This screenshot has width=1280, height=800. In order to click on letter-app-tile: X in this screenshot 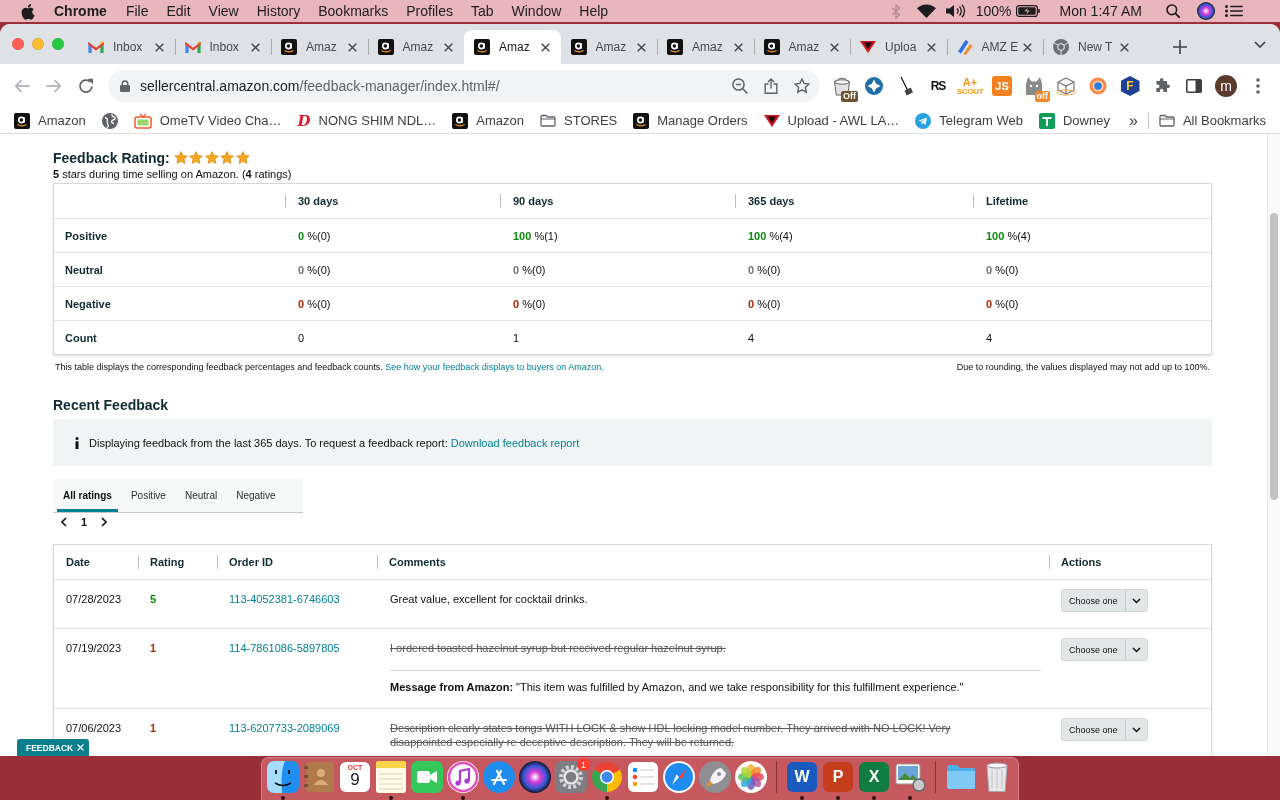, I will do `click(874, 777)`.